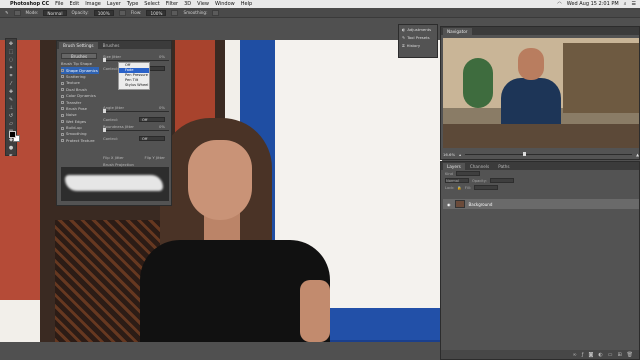 The height and width of the screenshot is (360, 640). Describe the element at coordinates (449, 204) in the screenshot. I see `eye-icon: ◉` at that location.